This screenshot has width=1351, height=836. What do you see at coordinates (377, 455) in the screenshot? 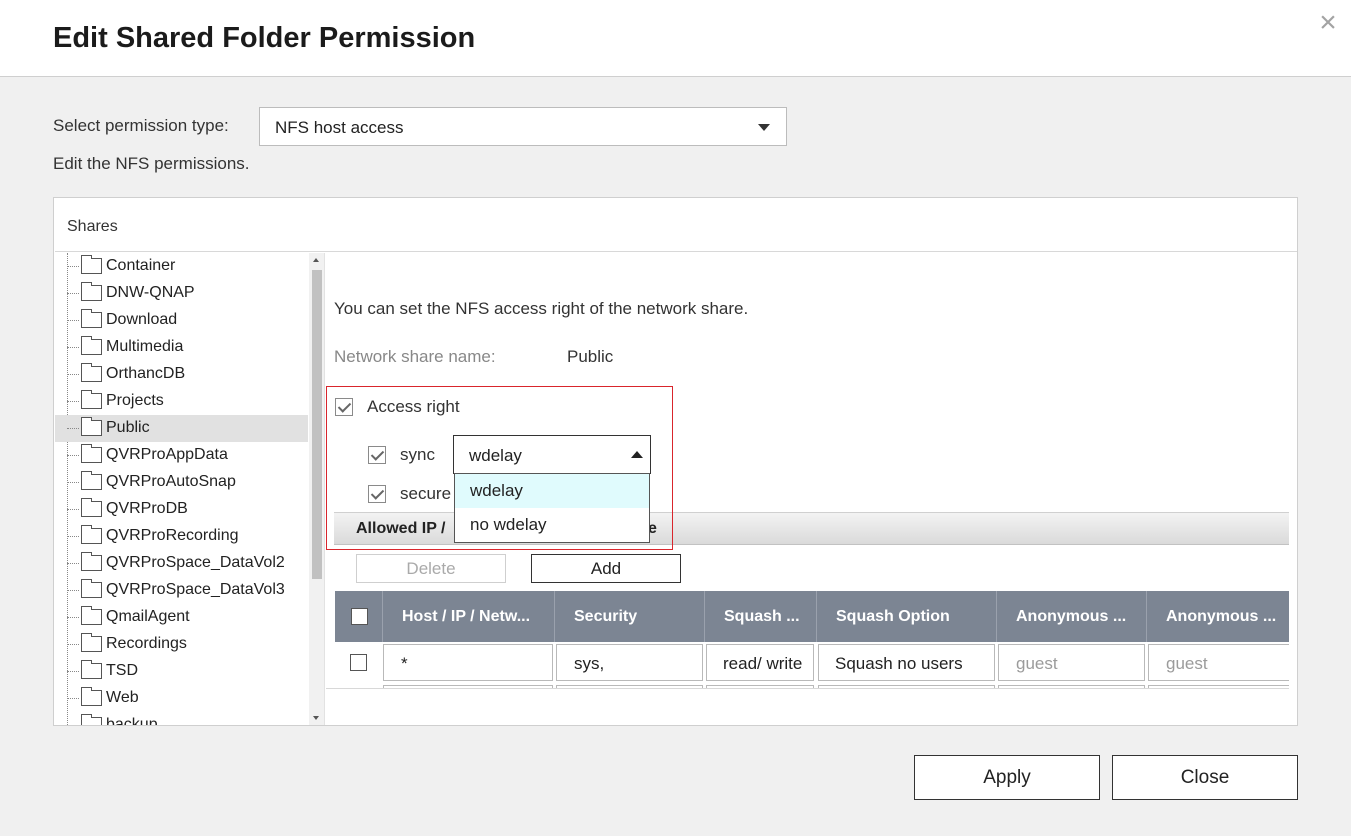
I see `sync-checkbox` at bounding box center [377, 455].